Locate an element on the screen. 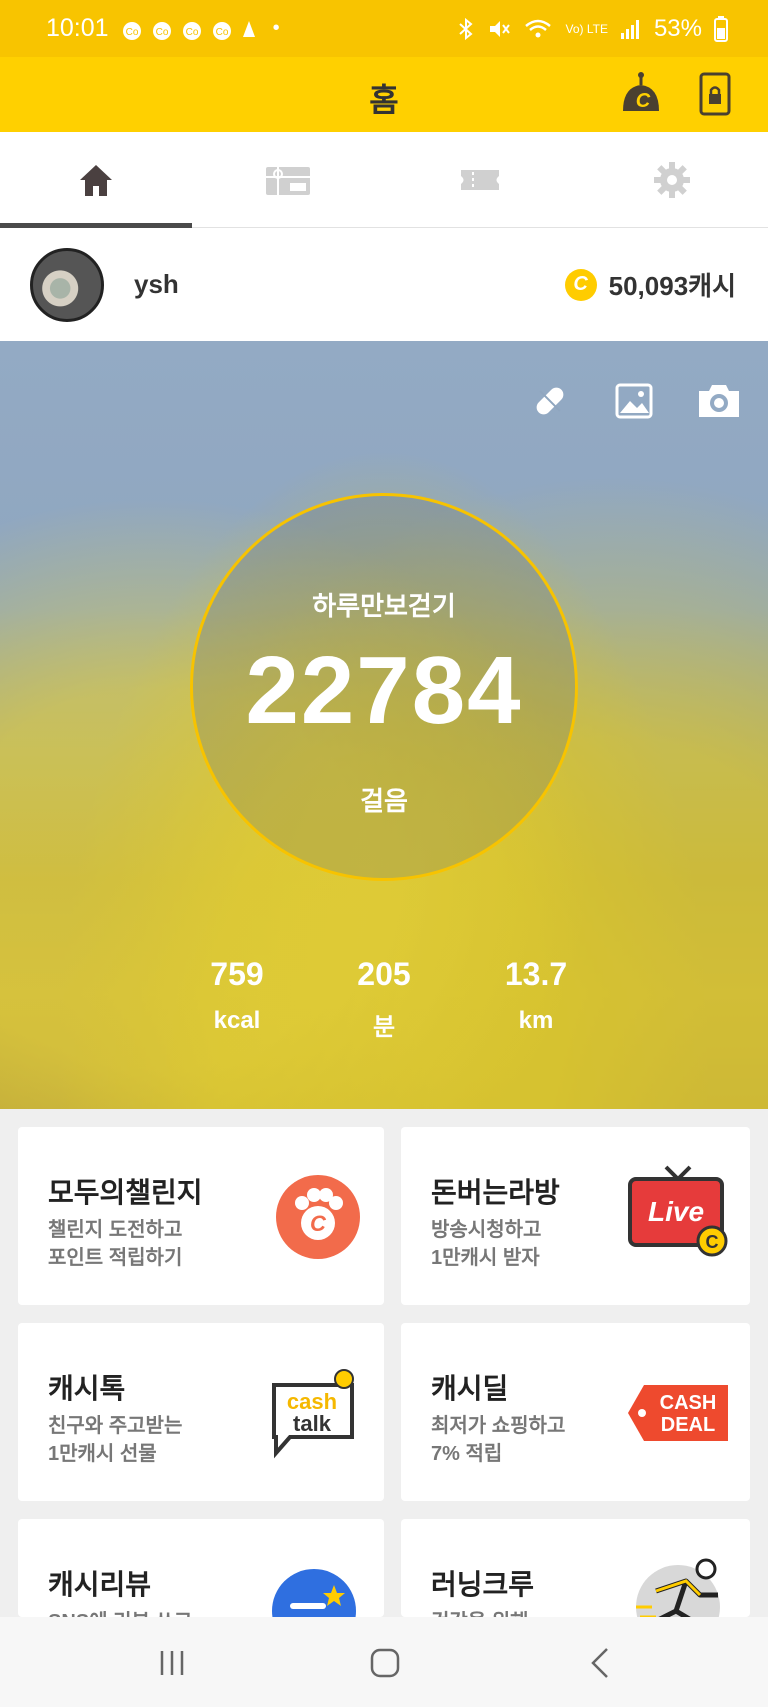 The height and width of the screenshot is (1707, 768). signal-icon is located at coordinates (629, 29).